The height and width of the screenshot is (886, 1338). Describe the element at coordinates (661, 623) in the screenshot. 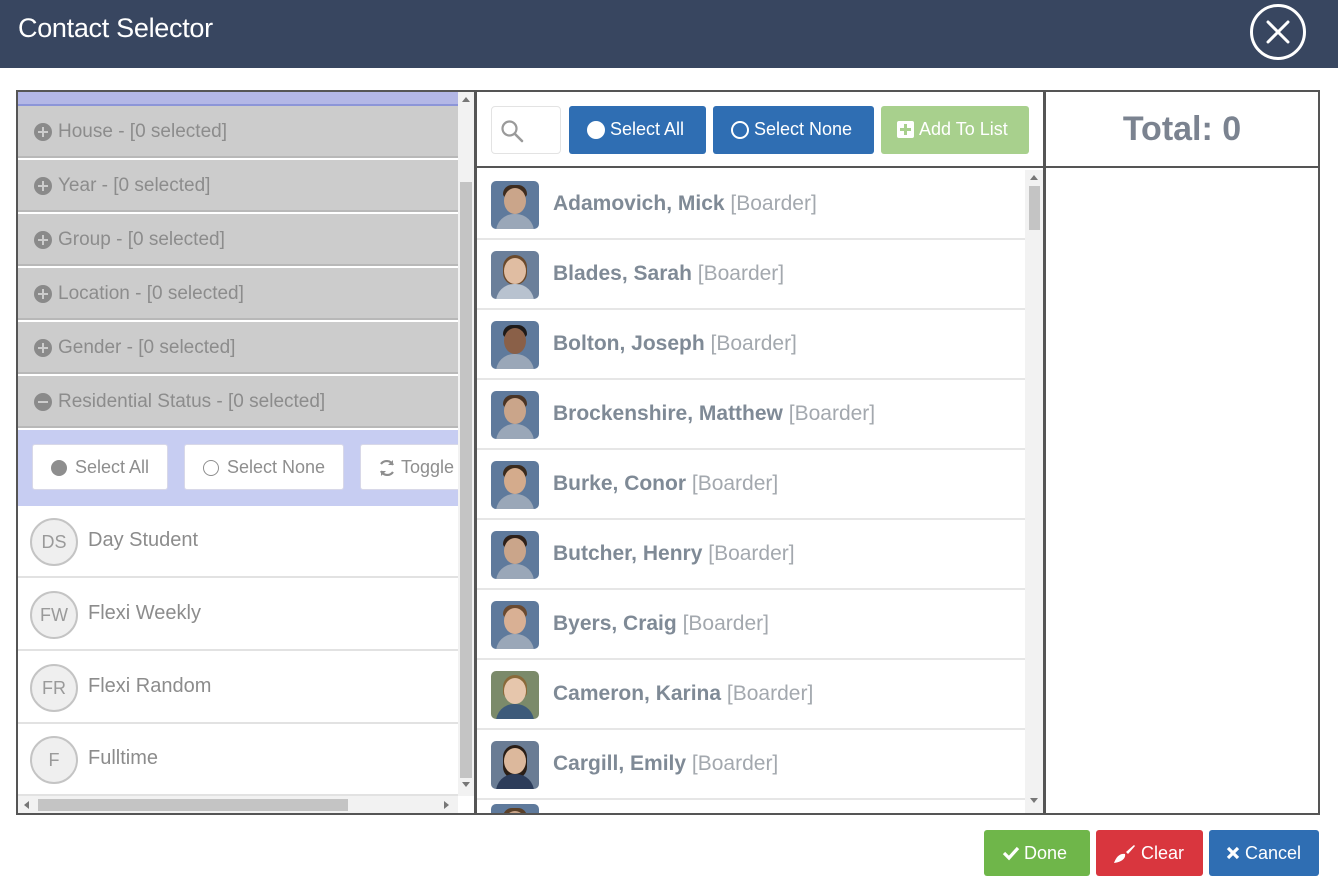

I see `contact-name: Byers, Craig [Boarder]` at that location.